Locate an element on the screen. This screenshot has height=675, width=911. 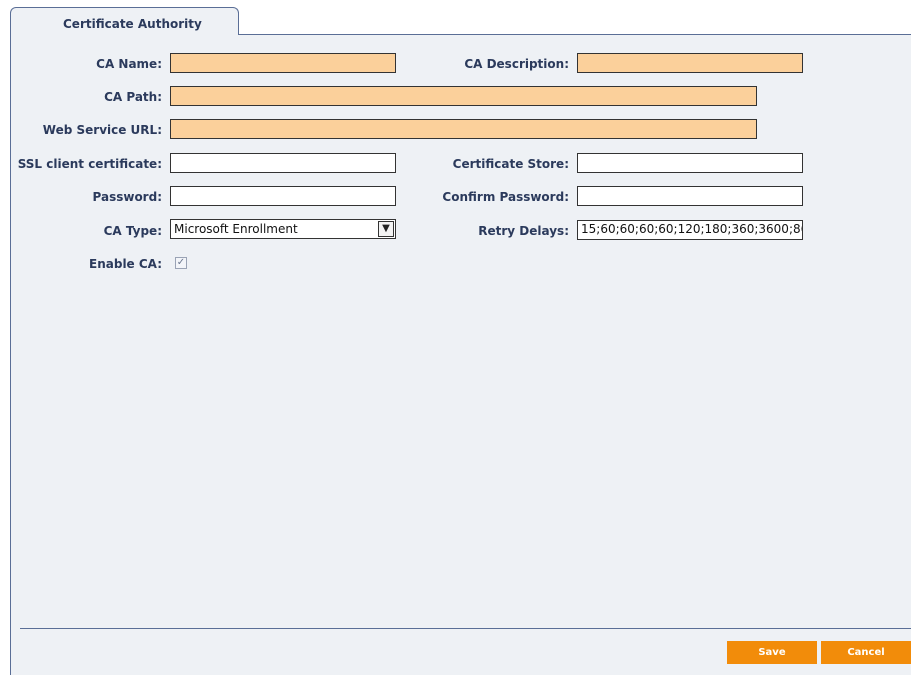
ca-path-input is located at coordinates (463, 96).